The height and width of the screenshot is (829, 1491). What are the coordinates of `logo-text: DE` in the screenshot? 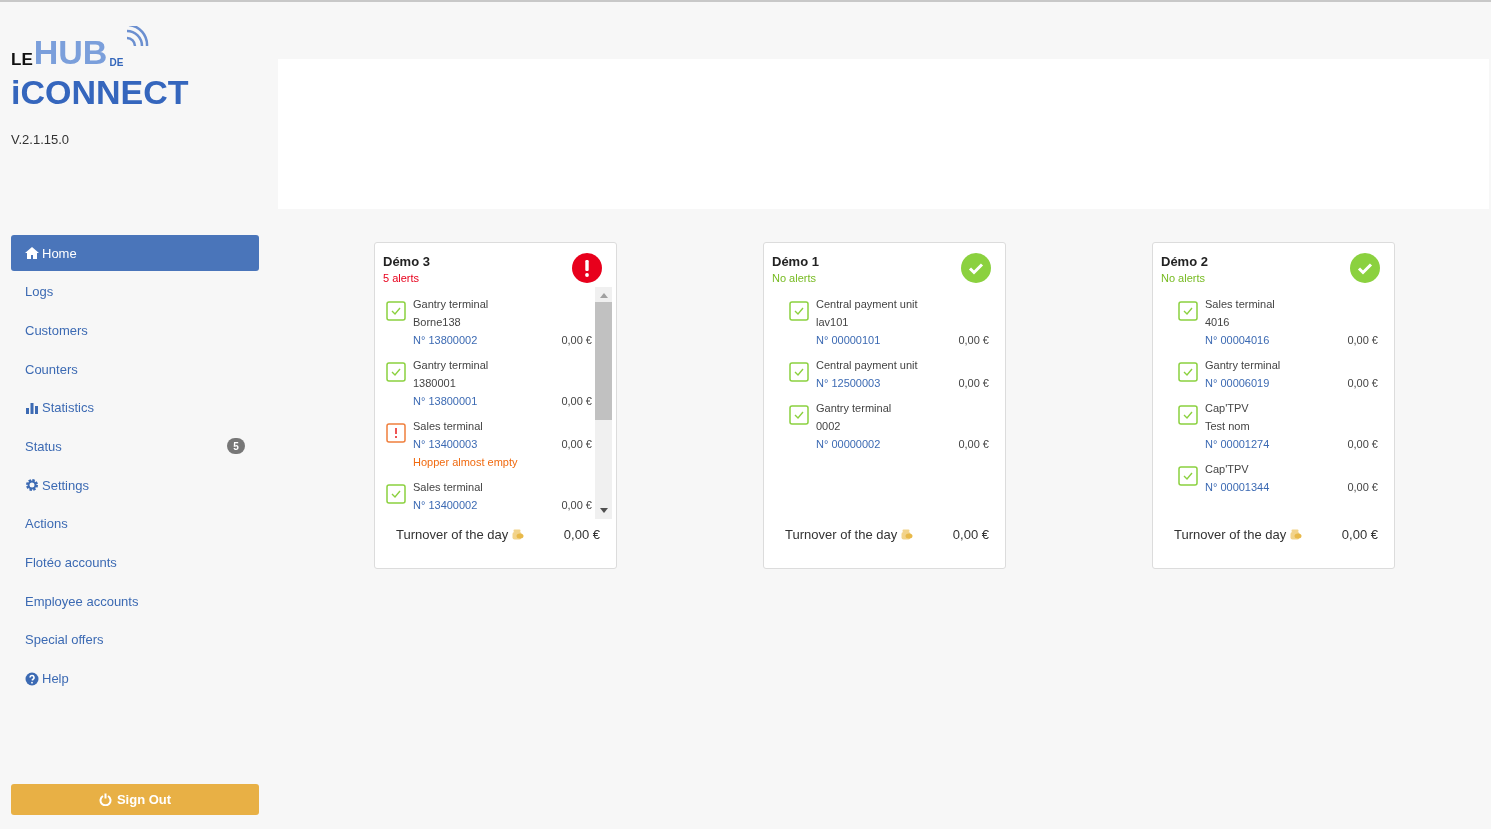 It's located at (116, 63).